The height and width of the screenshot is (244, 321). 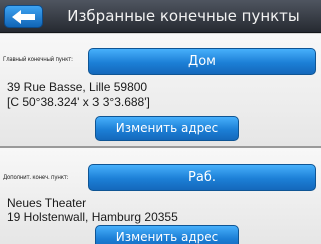 What do you see at coordinates (183, 16) in the screenshot?
I see `page-title: Избранные конечные пункты` at bounding box center [183, 16].